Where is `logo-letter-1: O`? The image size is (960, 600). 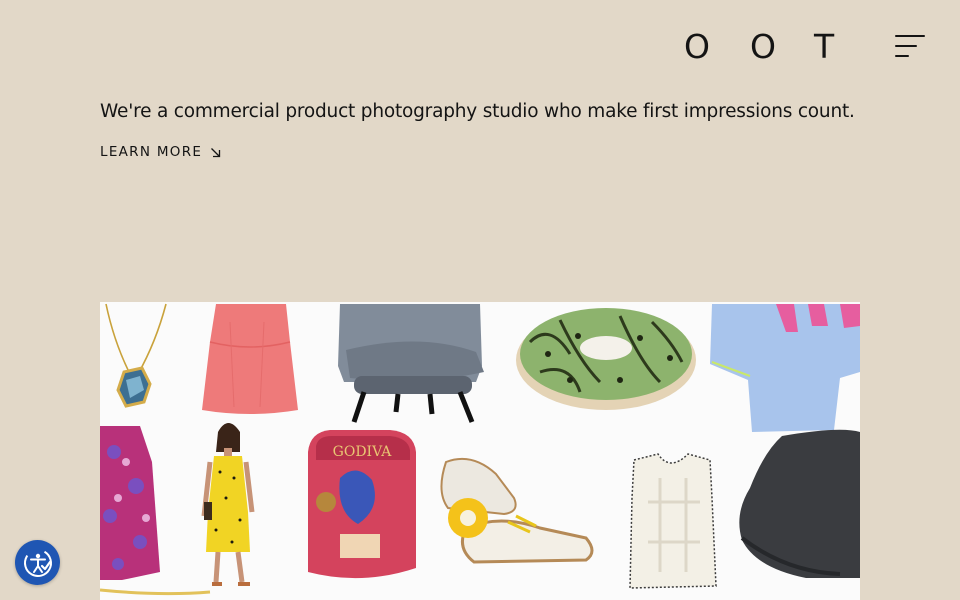 logo-letter-1: O is located at coordinates (697, 46).